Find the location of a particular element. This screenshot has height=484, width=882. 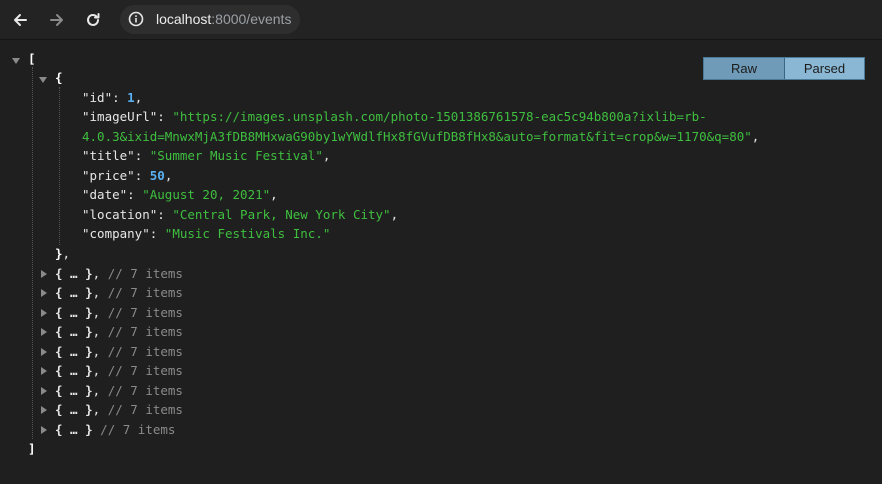

json-row-company: "company": "Music Festivals Inc." is located at coordinates (206, 233).